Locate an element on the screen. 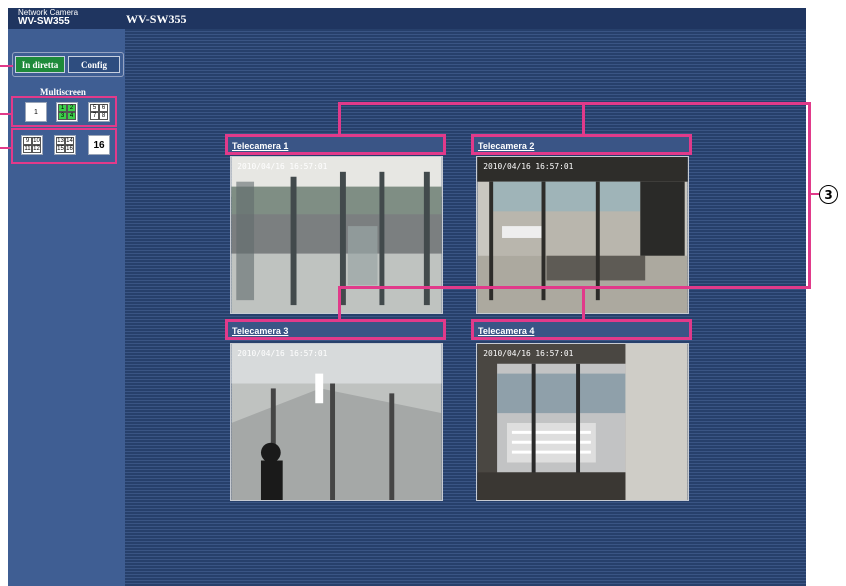 This screenshot has height=586, width=846. camera-2-timestamp: 2010/04/16 16:57:01 is located at coordinates (528, 166).